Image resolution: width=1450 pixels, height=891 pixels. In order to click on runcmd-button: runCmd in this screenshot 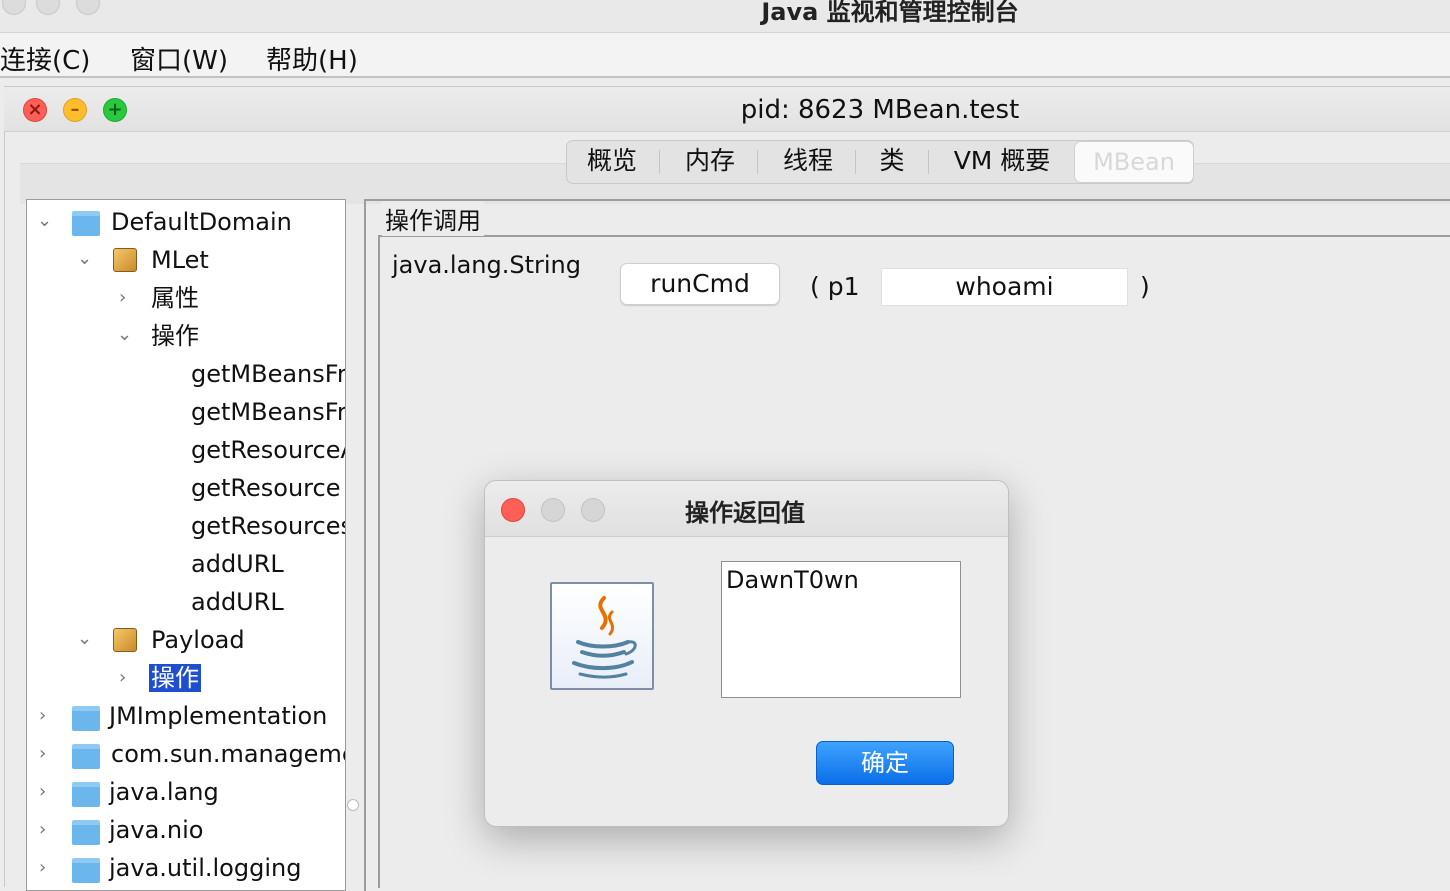, I will do `click(700, 284)`.